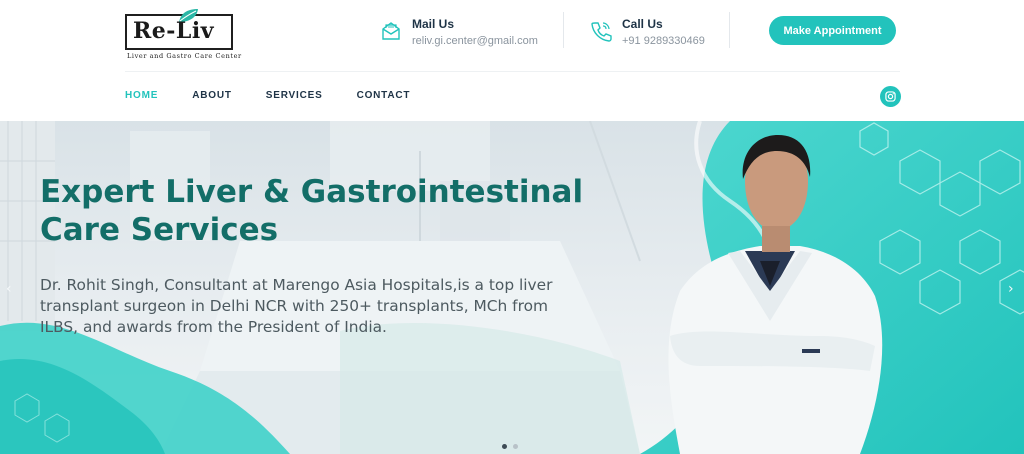 This screenshot has width=1024, height=454. What do you see at coordinates (294, 95) in the screenshot?
I see `nav-item-services: SERVICES` at bounding box center [294, 95].